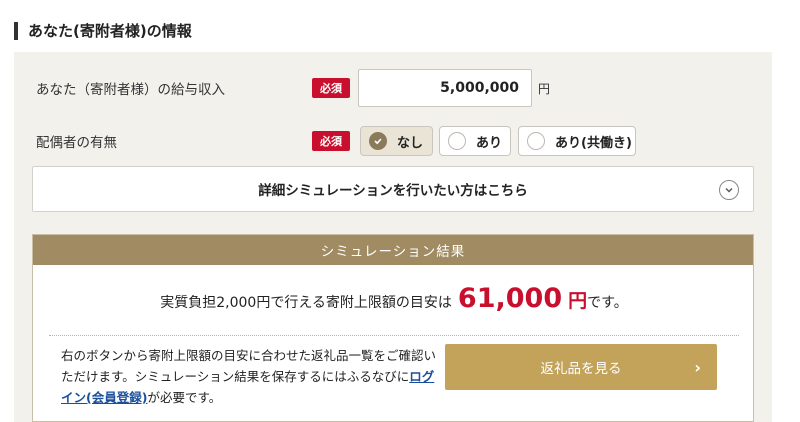  I want to click on result-header: シミュレーション結果, so click(393, 250).